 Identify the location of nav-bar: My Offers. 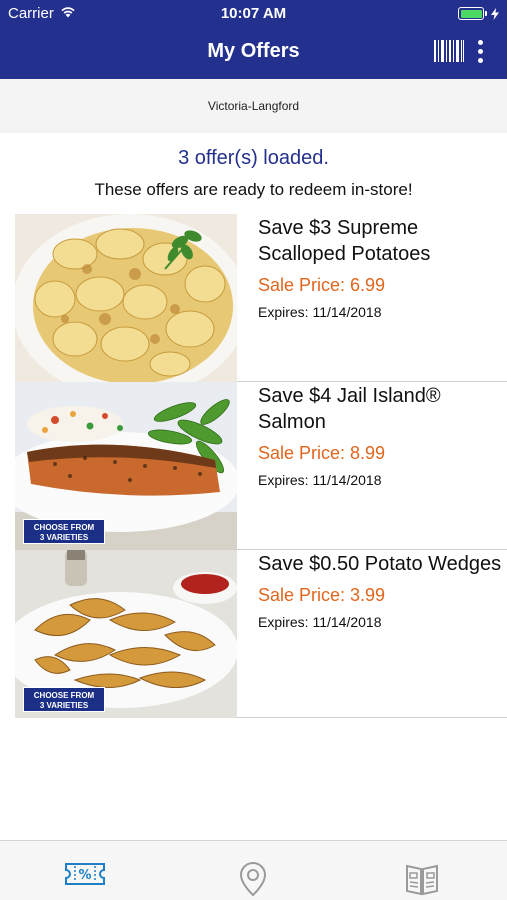
(253, 53).